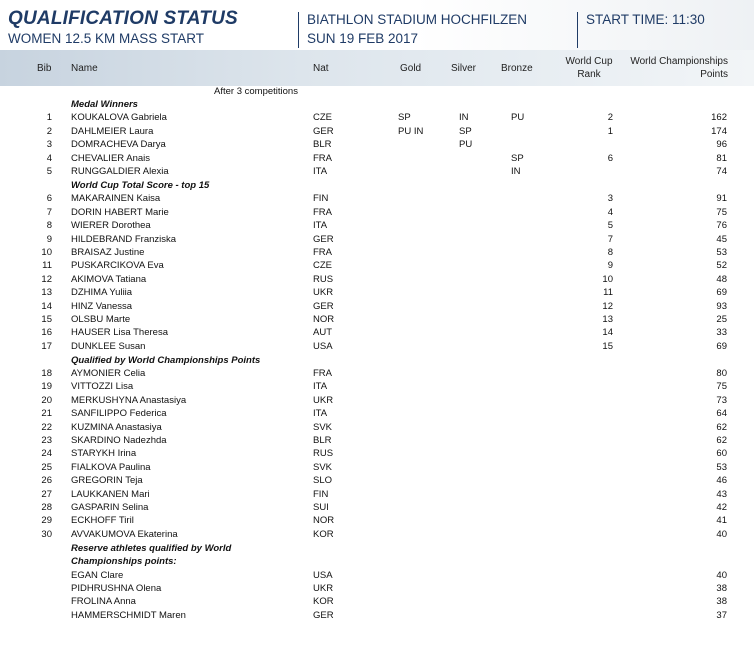 Image resolution: width=754 pixels, height=650 pixels. I want to click on section-title: Qualified by World Championships Points, so click(166, 360).